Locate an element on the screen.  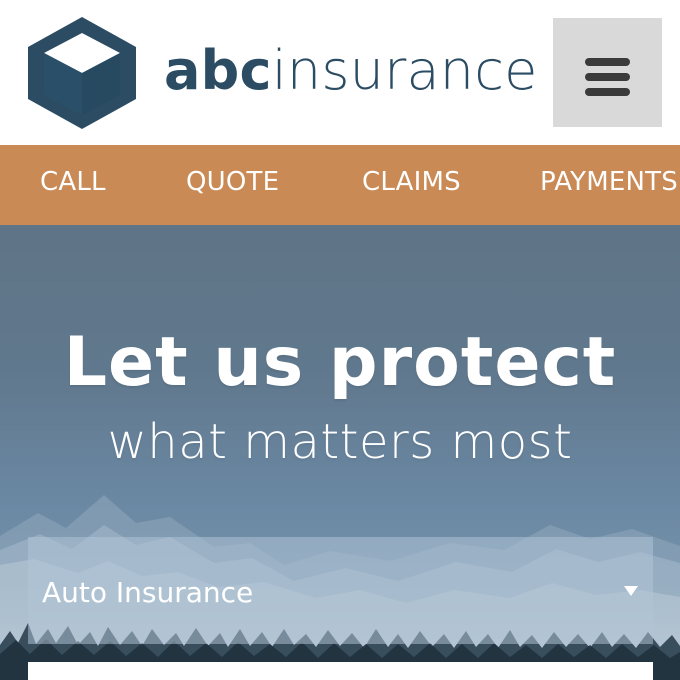
white-form-panel-edge is located at coordinates (340, 671).